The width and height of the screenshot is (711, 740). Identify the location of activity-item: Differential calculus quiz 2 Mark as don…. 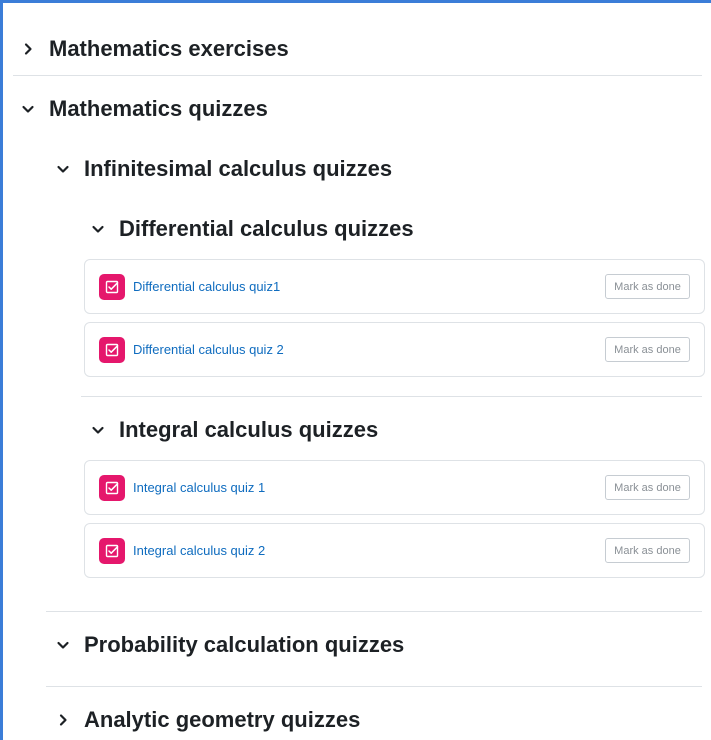
(394, 349).